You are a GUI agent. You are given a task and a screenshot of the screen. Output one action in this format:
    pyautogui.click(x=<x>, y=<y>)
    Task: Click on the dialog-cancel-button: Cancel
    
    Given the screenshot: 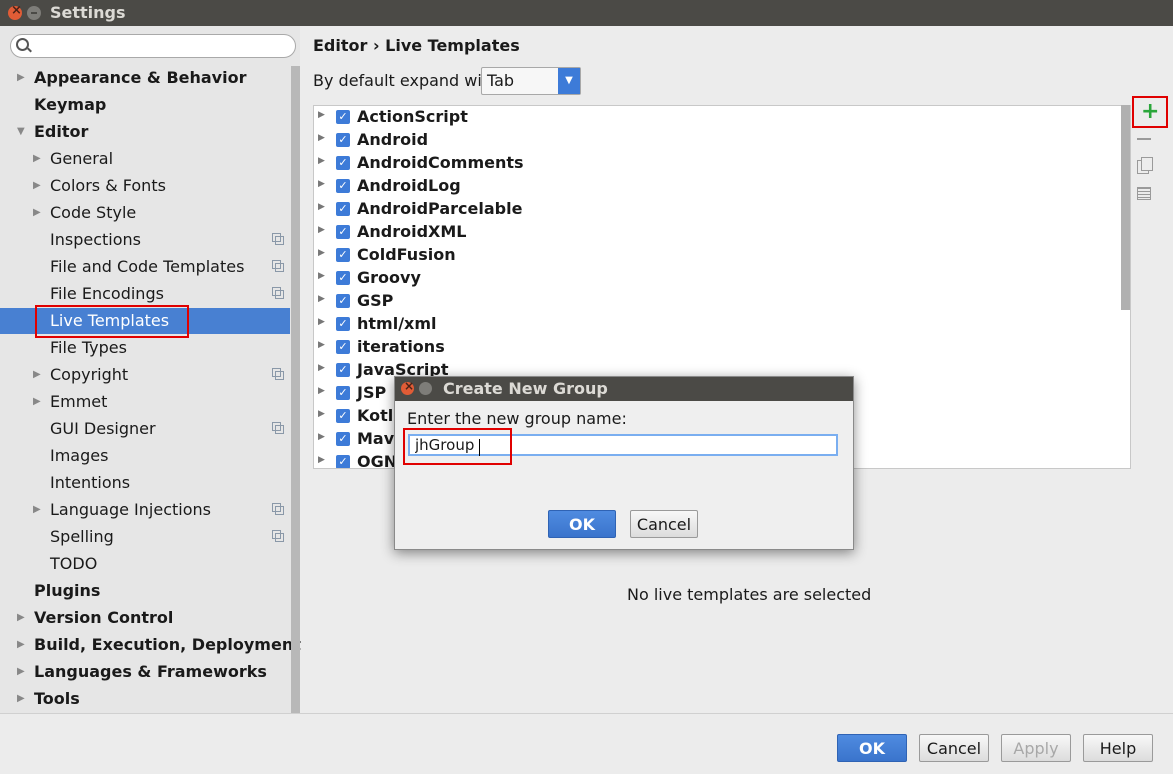 What is the action you would take?
    pyautogui.click(x=664, y=524)
    